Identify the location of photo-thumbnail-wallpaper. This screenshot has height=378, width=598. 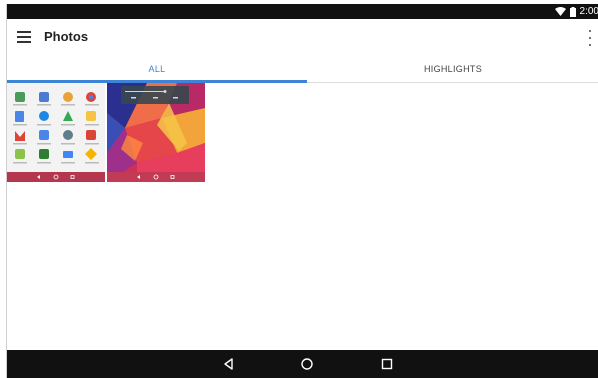
(156, 132).